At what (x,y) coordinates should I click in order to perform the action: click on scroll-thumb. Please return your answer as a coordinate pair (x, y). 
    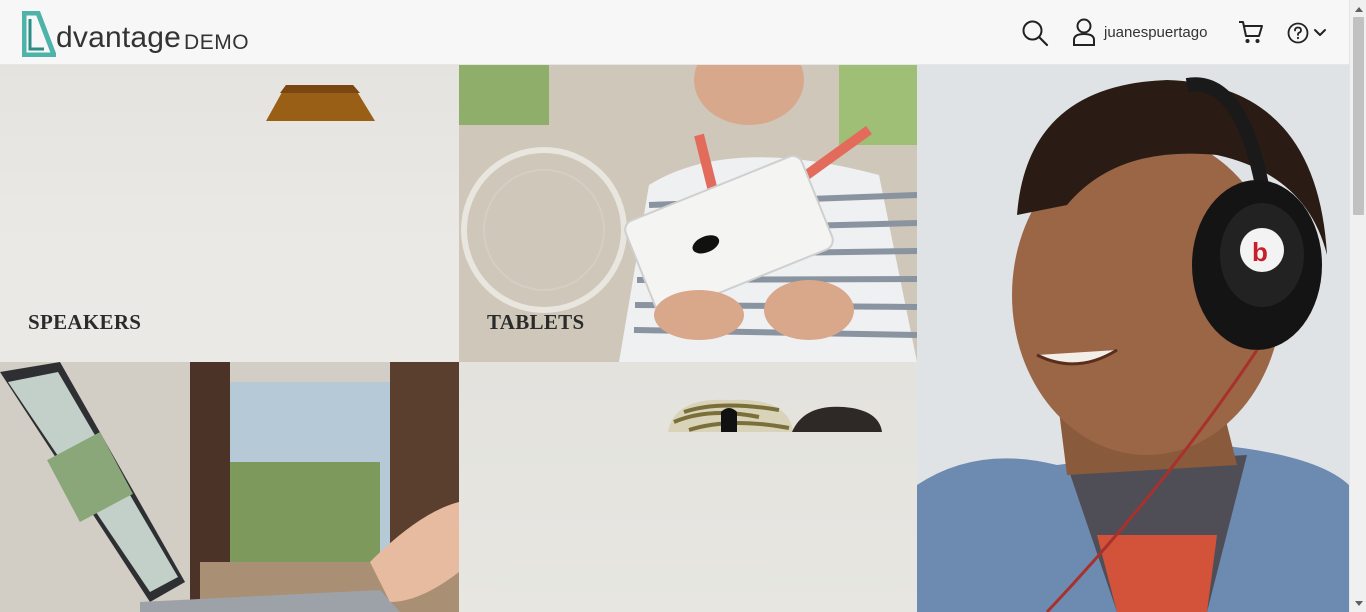
    Looking at the image, I should click on (1358, 116).